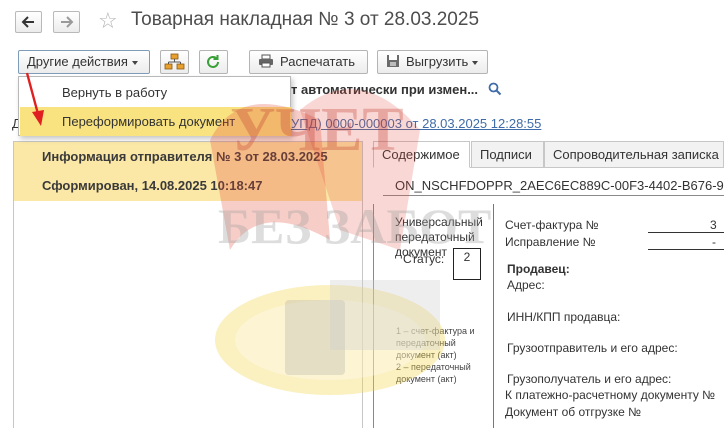 The image size is (724, 428). I want to click on printer-icon, so click(266, 61).